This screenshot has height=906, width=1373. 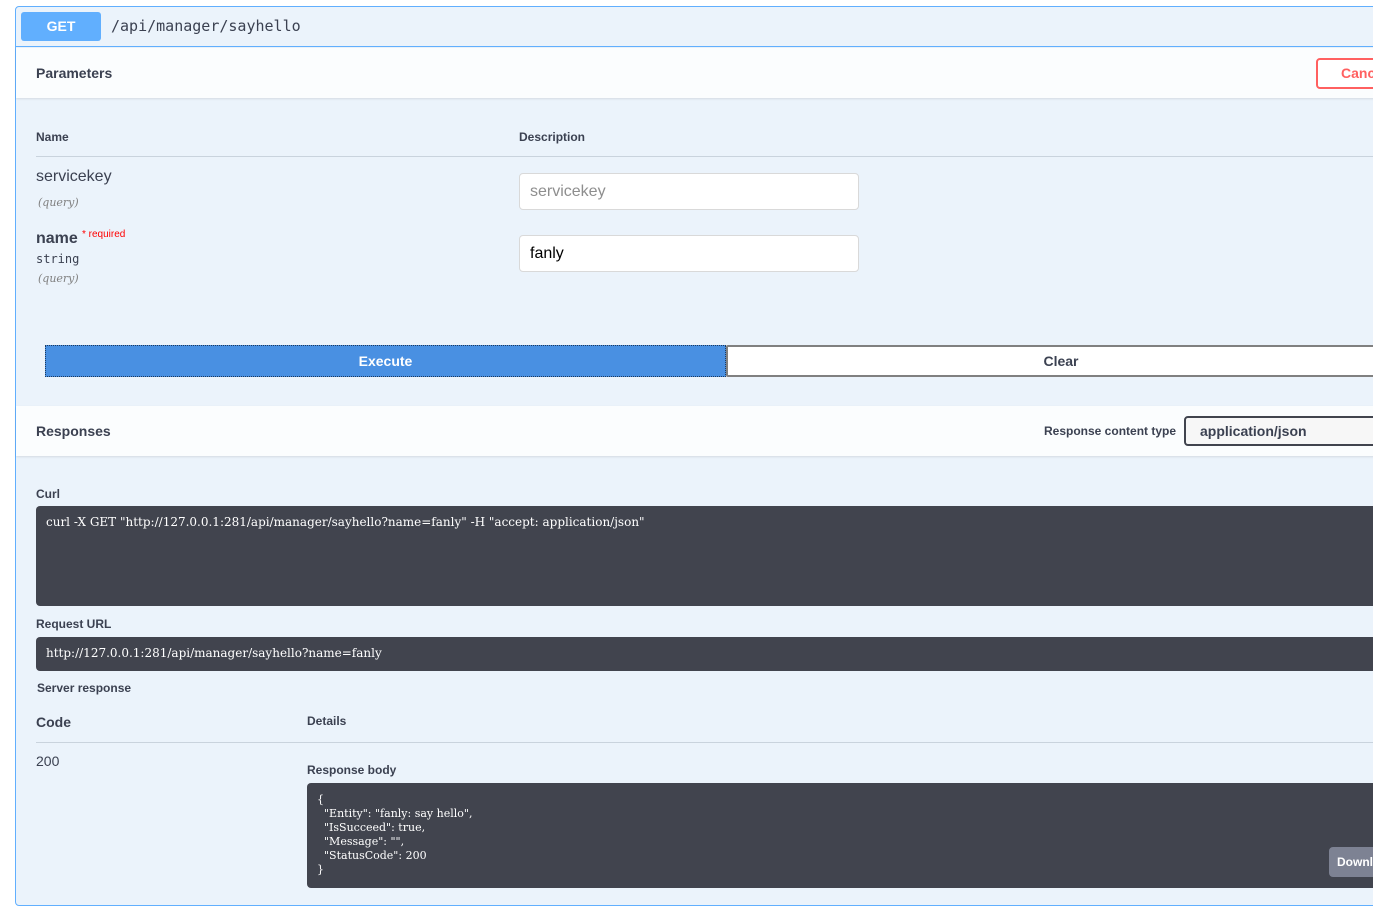 I want to click on column-name-header: Name, so click(x=52, y=137).